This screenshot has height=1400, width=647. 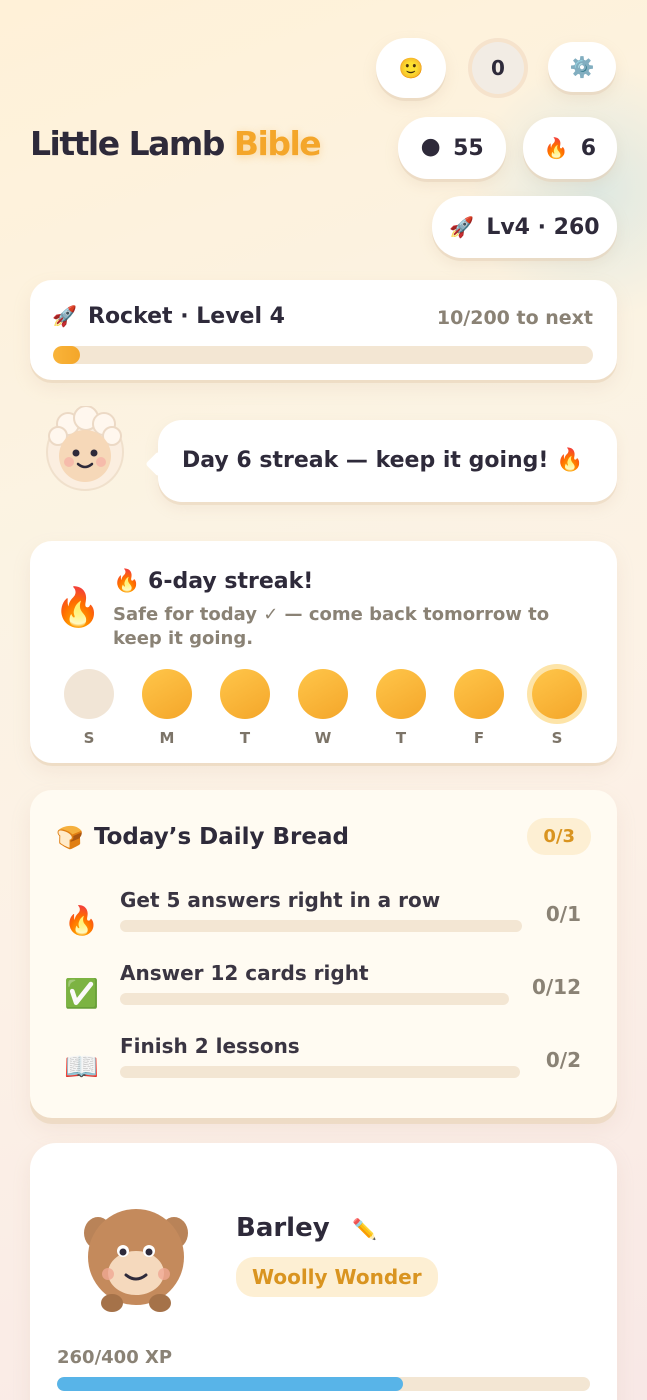 What do you see at coordinates (167, 738) in the screenshot?
I see `day-label: M` at bounding box center [167, 738].